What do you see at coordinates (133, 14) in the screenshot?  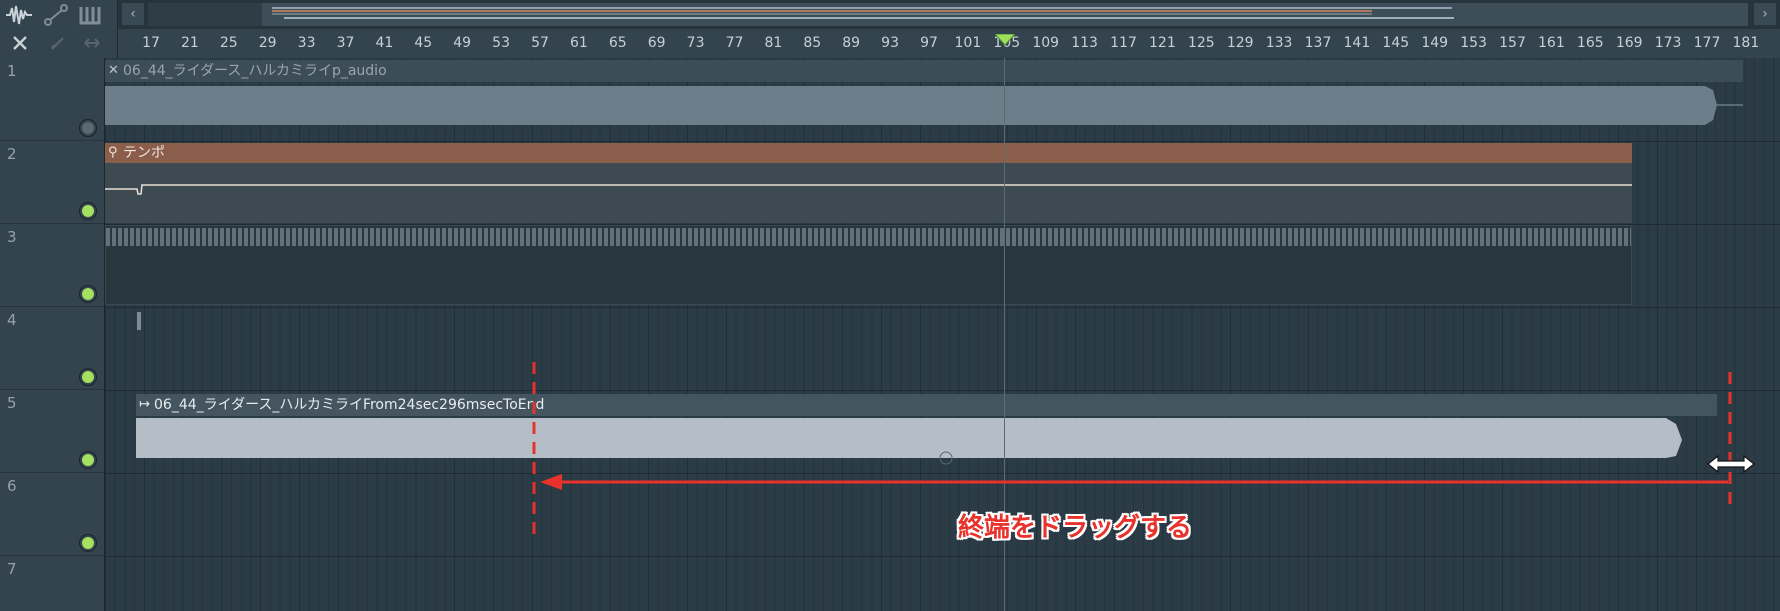 I see `scroll-left-button: ‹` at bounding box center [133, 14].